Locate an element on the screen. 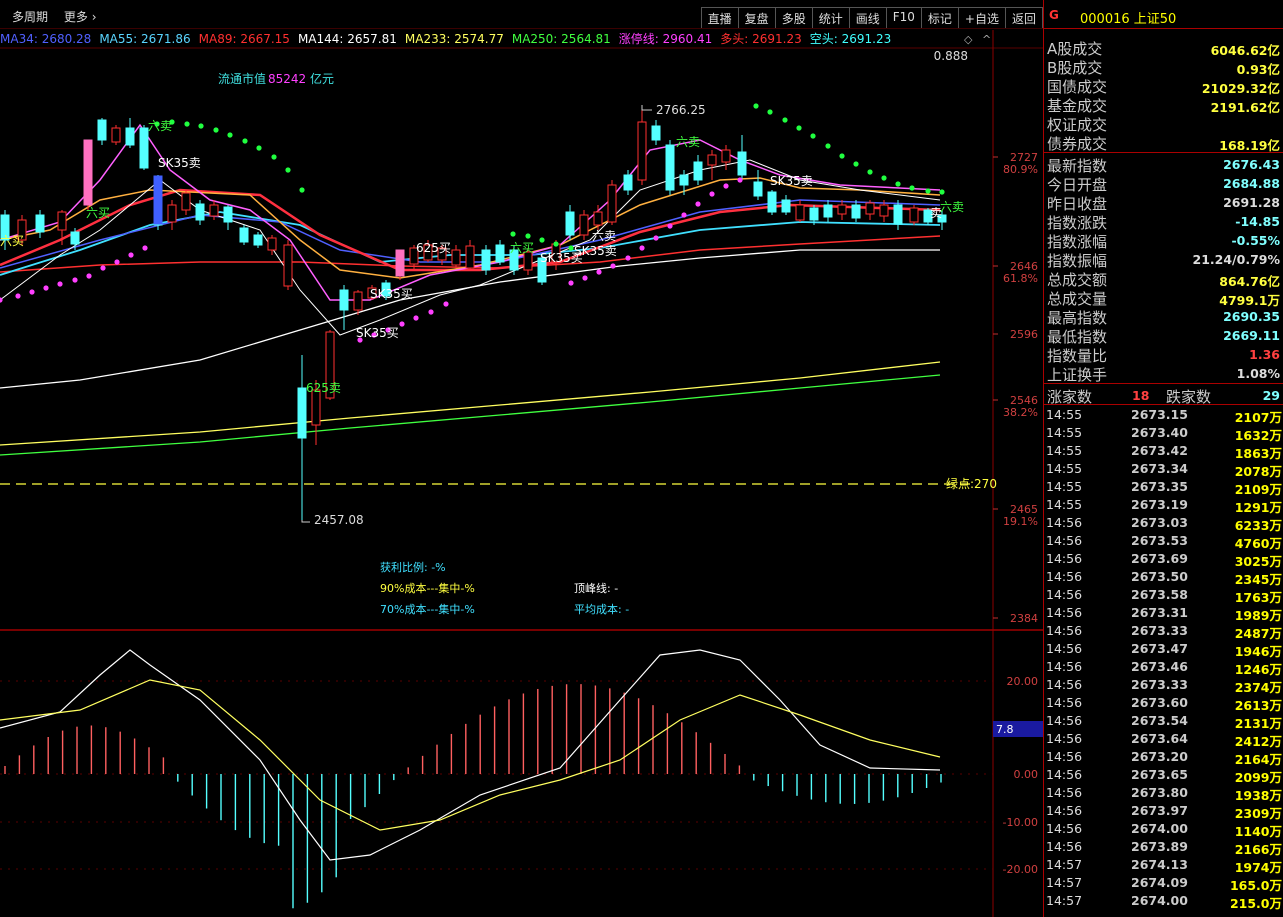 The image size is (1283, 917). tick-price: 2674.00 is located at coordinates (1159, 828).